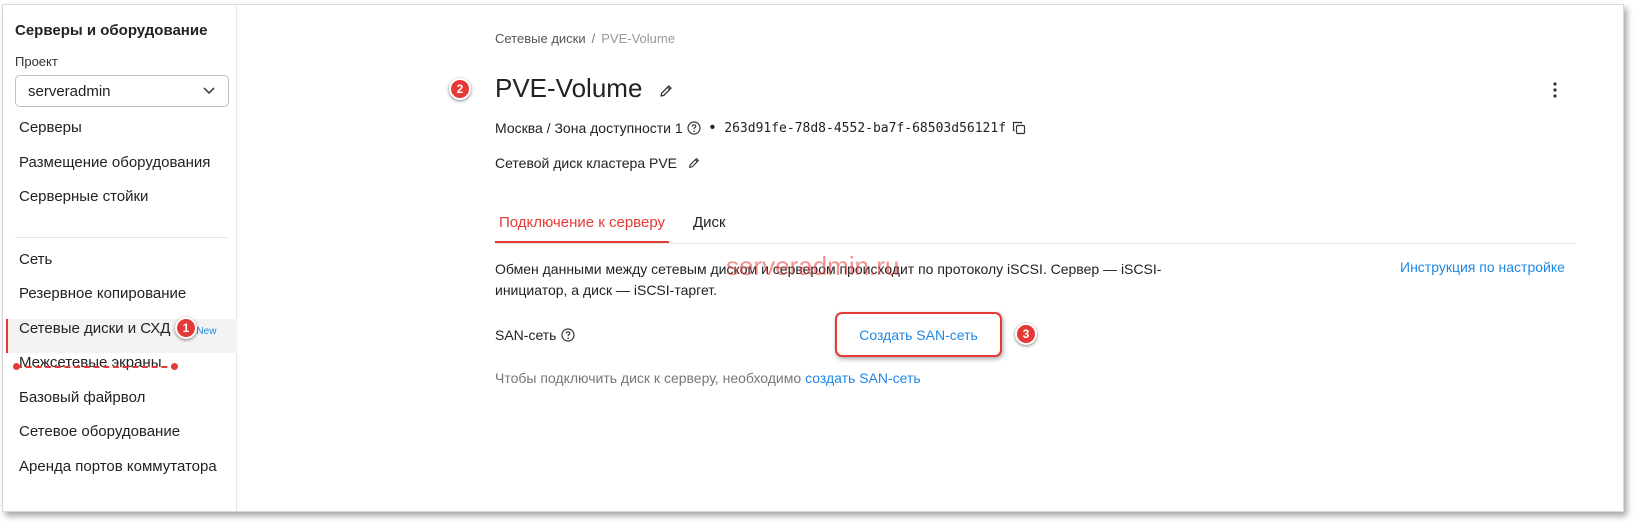  What do you see at coordinates (586, 163) in the screenshot?
I see `volume-description-text: Сетевой диск кластера PVE` at bounding box center [586, 163].